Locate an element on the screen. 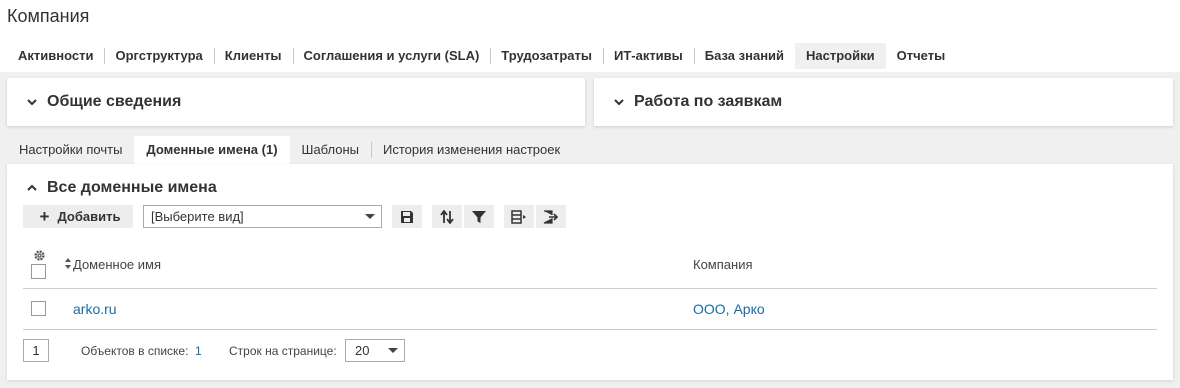 The height and width of the screenshot is (388, 1180). table-row: arko.ru ООО, Арко is located at coordinates (590, 309).